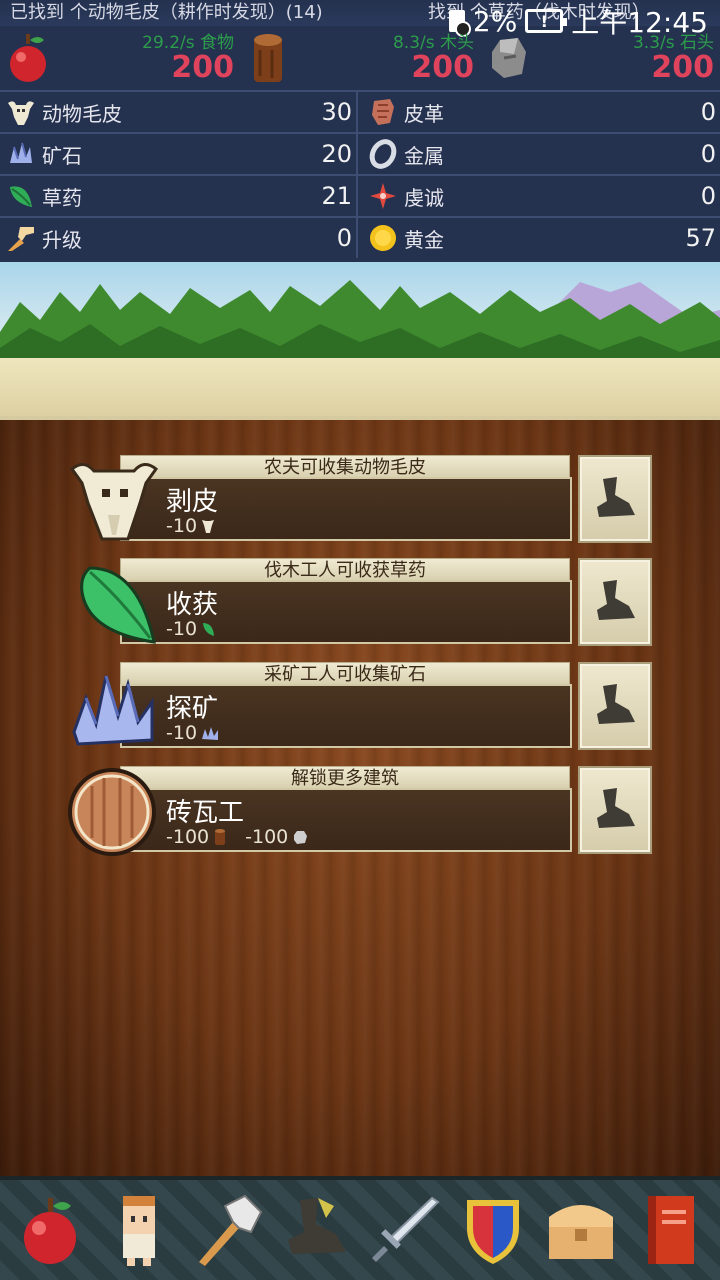 The image size is (720, 1280). What do you see at coordinates (316, 1226) in the screenshot?
I see `boot-tab-icon` at bounding box center [316, 1226].